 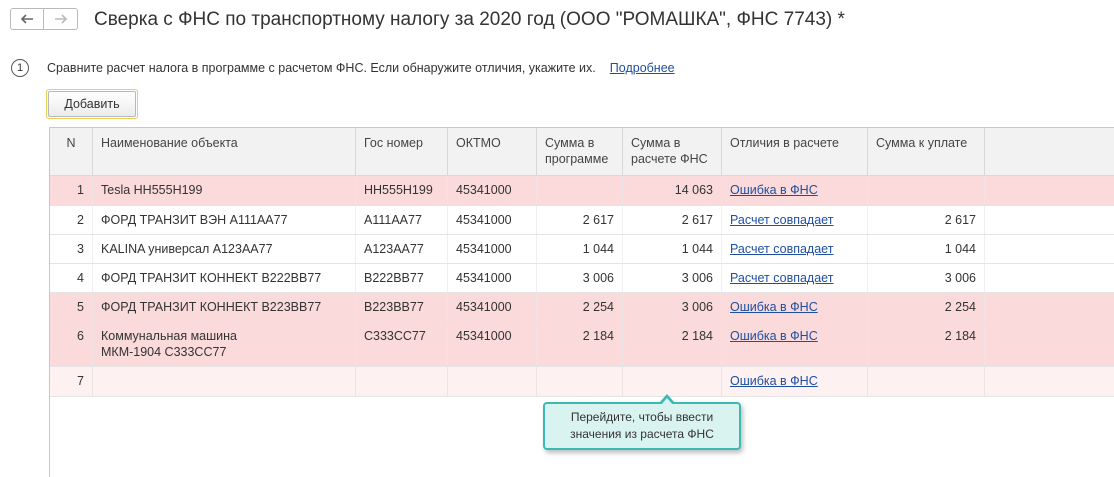 What do you see at coordinates (926, 307) in the screenshot?
I see `cell-sum-pay: 2 254` at bounding box center [926, 307].